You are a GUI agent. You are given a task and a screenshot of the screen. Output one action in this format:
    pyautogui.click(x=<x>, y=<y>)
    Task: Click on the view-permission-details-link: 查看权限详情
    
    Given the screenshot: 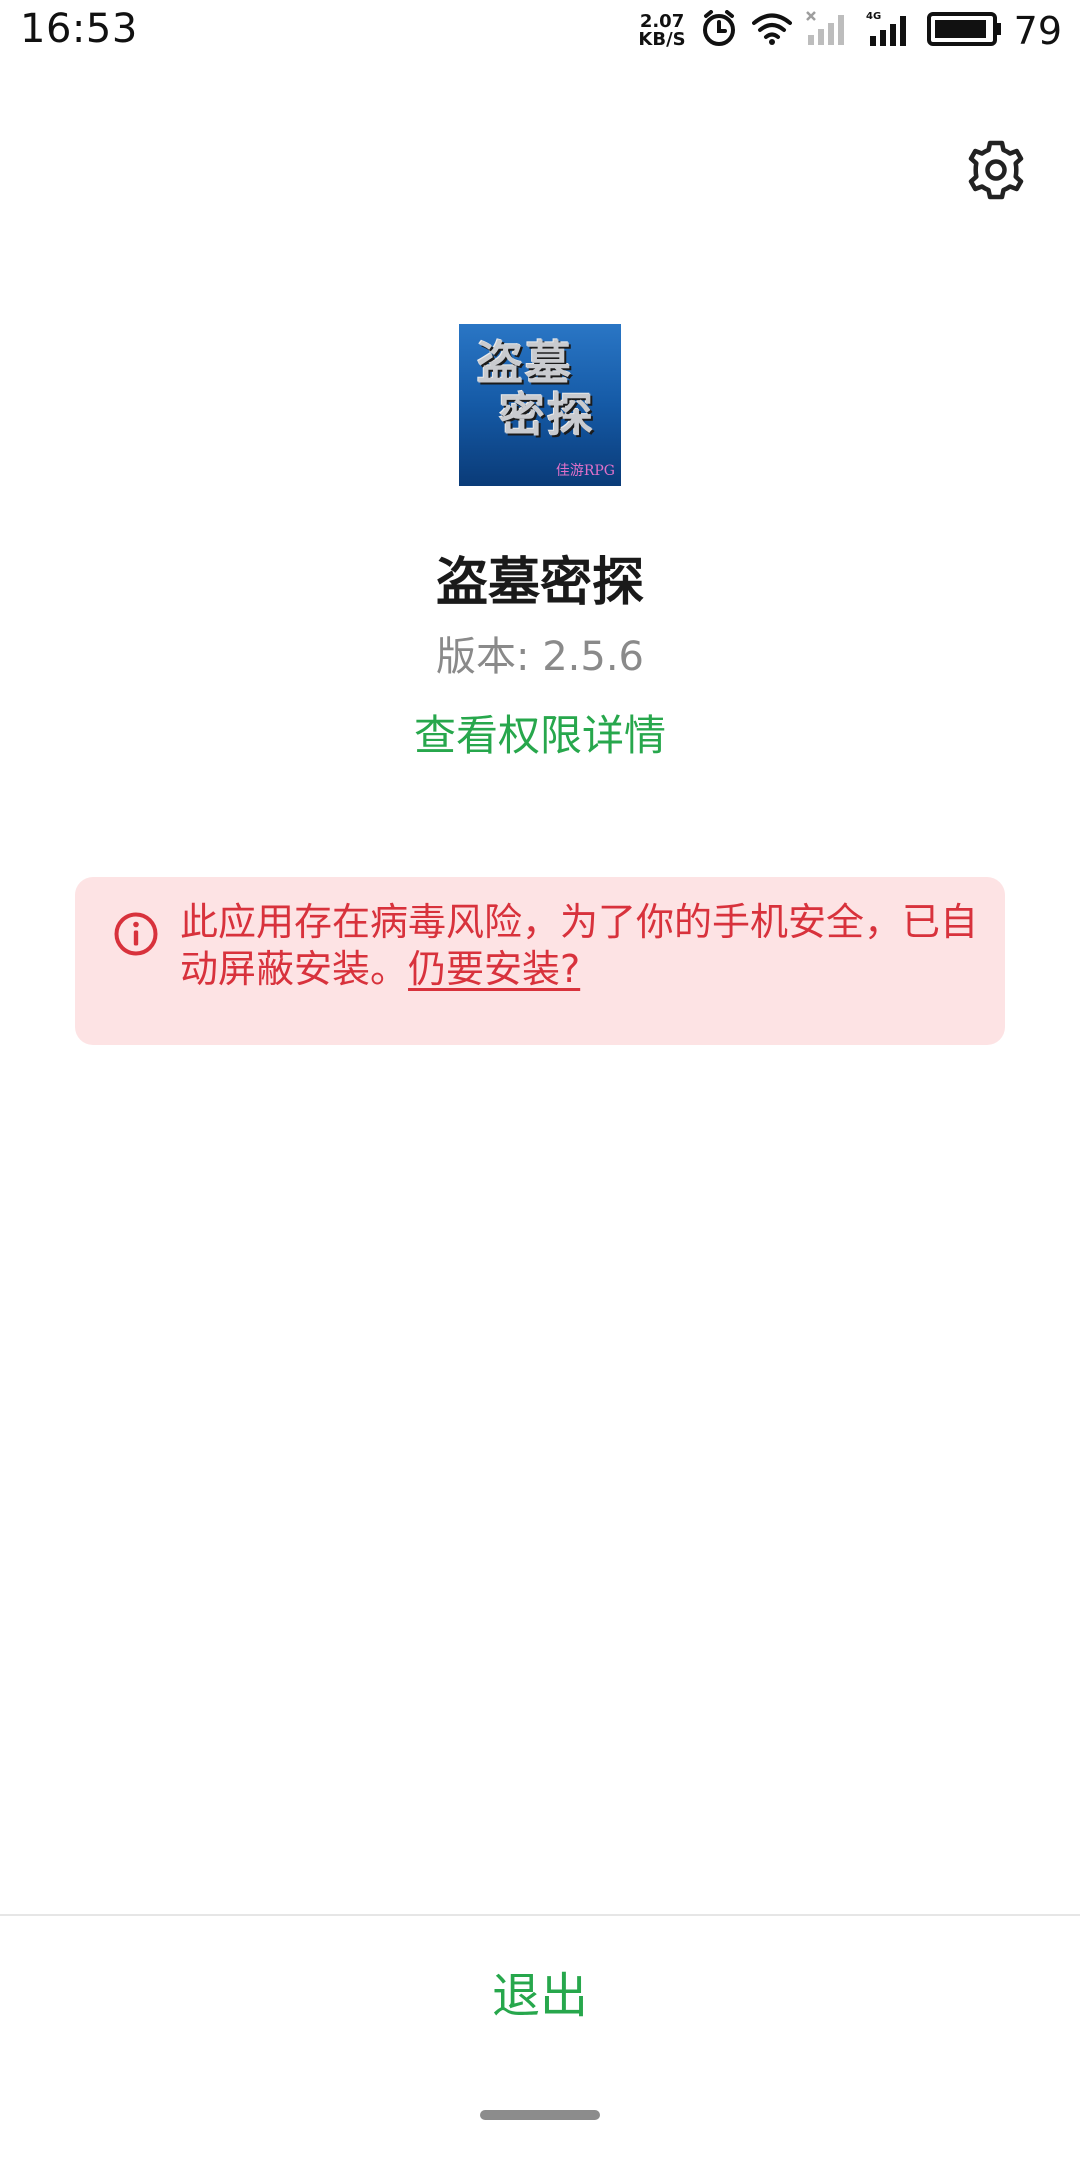 What is the action you would take?
    pyautogui.click(x=540, y=732)
    